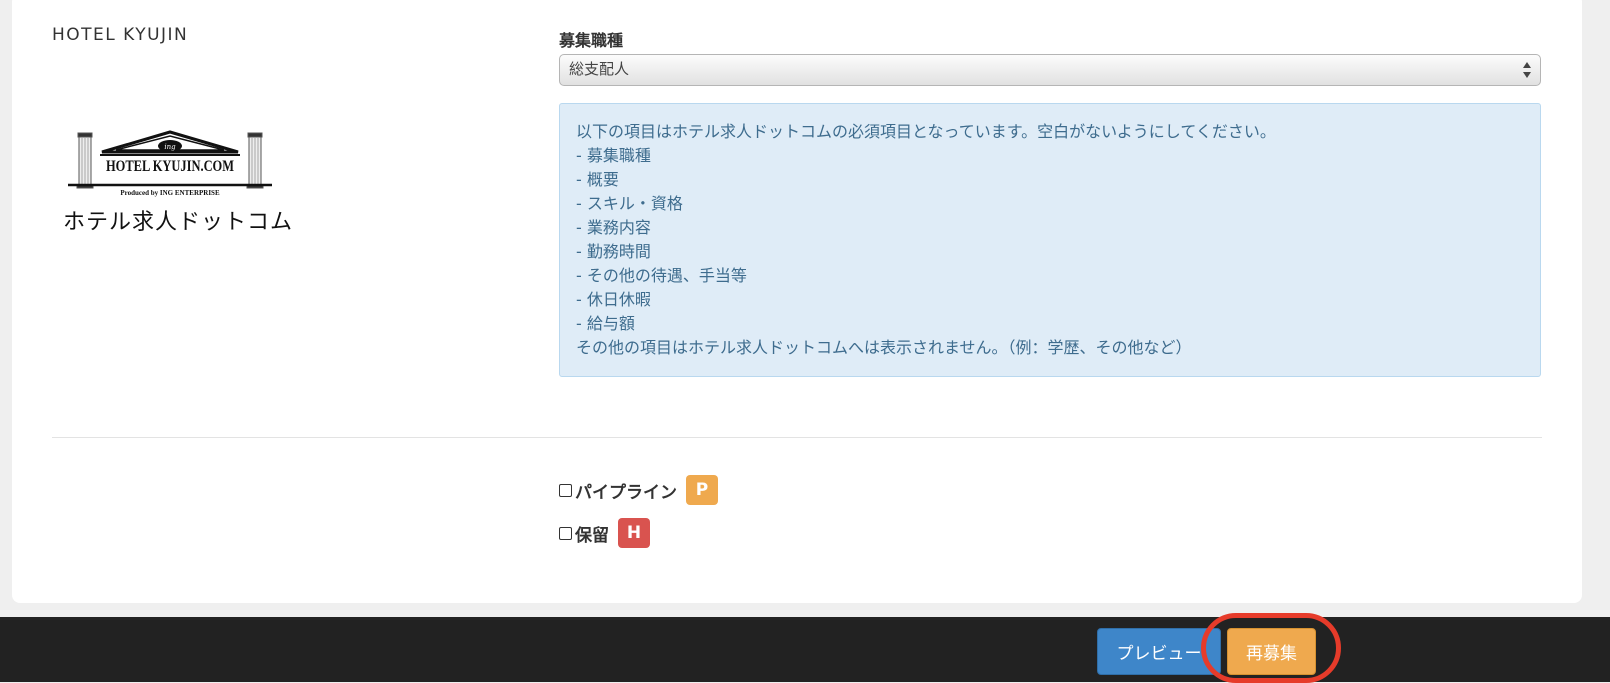 This screenshot has width=1610, height=683. Describe the element at coordinates (1050, 70) in the screenshot. I see `job-type-select: 総支配人` at that location.